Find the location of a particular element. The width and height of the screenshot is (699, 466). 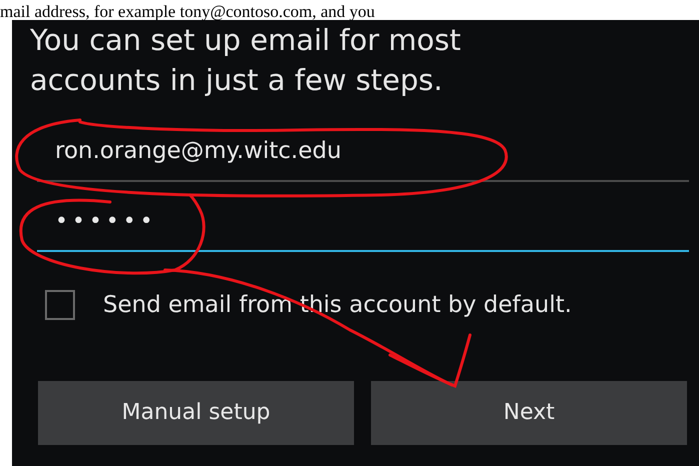

document-text: mail address, for example tony@contoso.com, and you is located at coordinates (187, 12).